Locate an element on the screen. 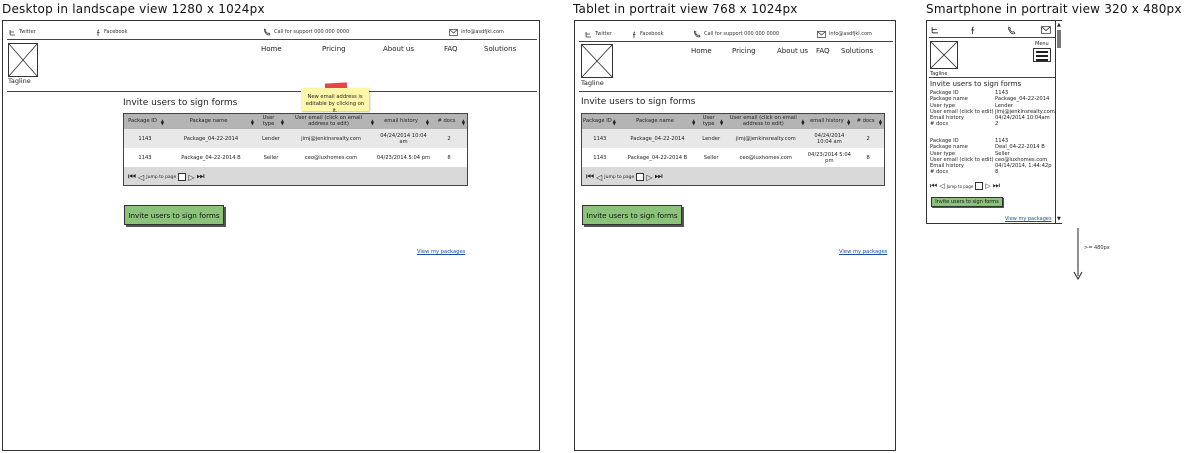 The height and width of the screenshot is (453, 1200). scroll-down-icon: ▼ is located at coordinates (1059, 219).